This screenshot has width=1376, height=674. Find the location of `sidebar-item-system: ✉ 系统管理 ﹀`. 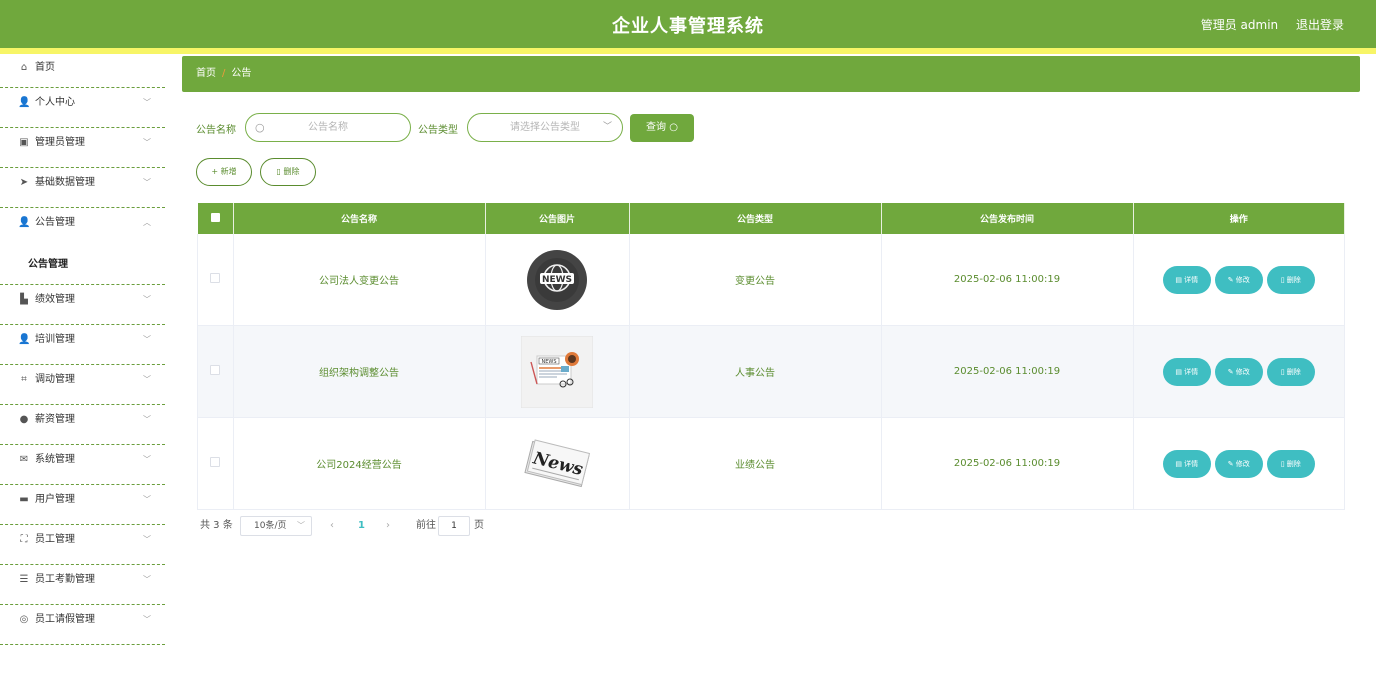

sidebar-item-system: ✉ 系统管理 ﹀ is located at coordinates (82, 465).